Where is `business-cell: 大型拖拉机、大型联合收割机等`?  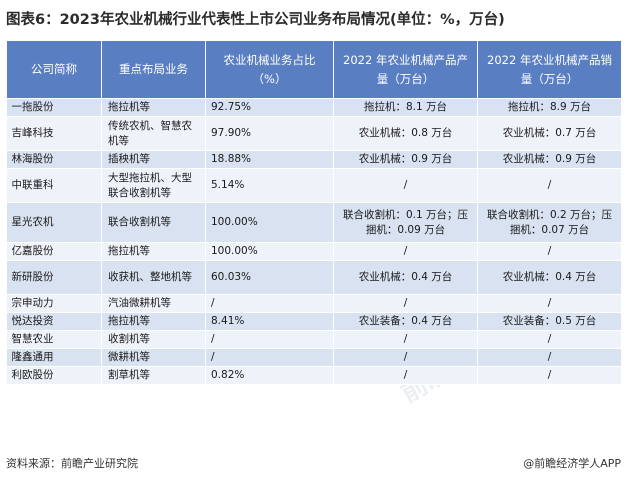
business-cell: 大型拖拉机、大型联合收割机等 is located at coordinates (153, 185).